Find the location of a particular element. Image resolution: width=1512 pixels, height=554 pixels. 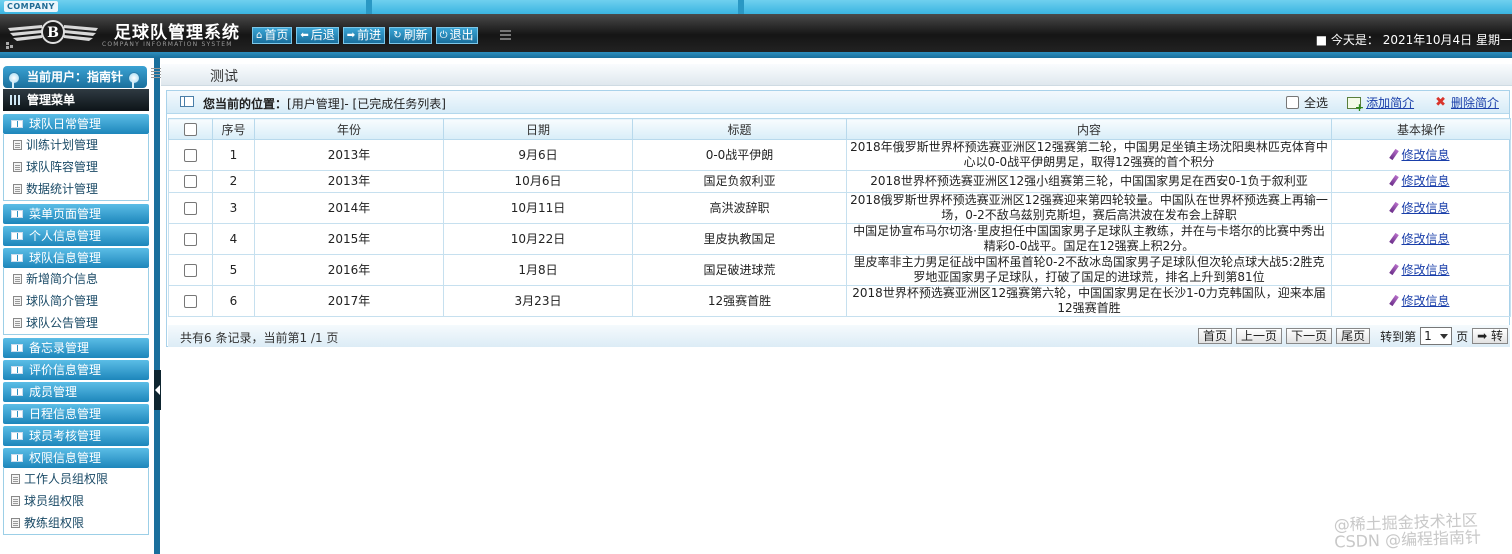

back-button: ⬅ 后退 is located at coordinates (317, 35).